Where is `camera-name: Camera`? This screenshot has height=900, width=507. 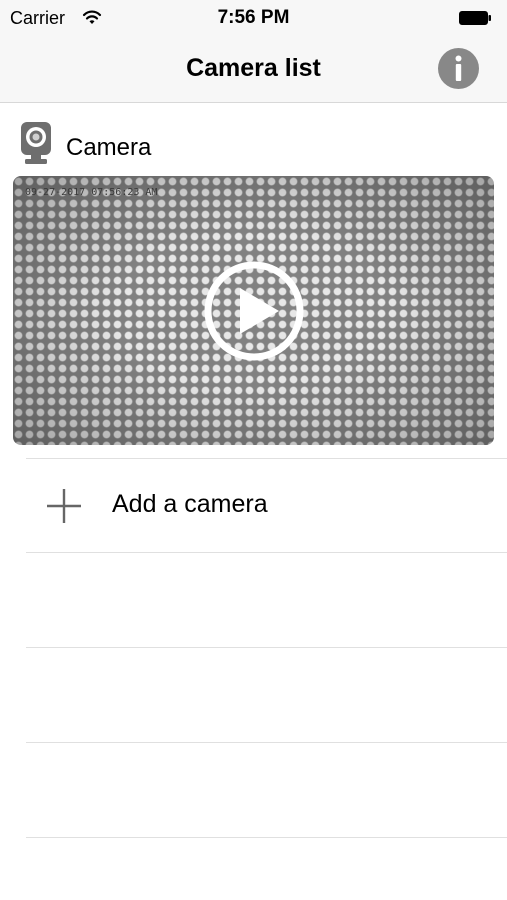 camera-name: Camera is located at coordinates (109, 147).